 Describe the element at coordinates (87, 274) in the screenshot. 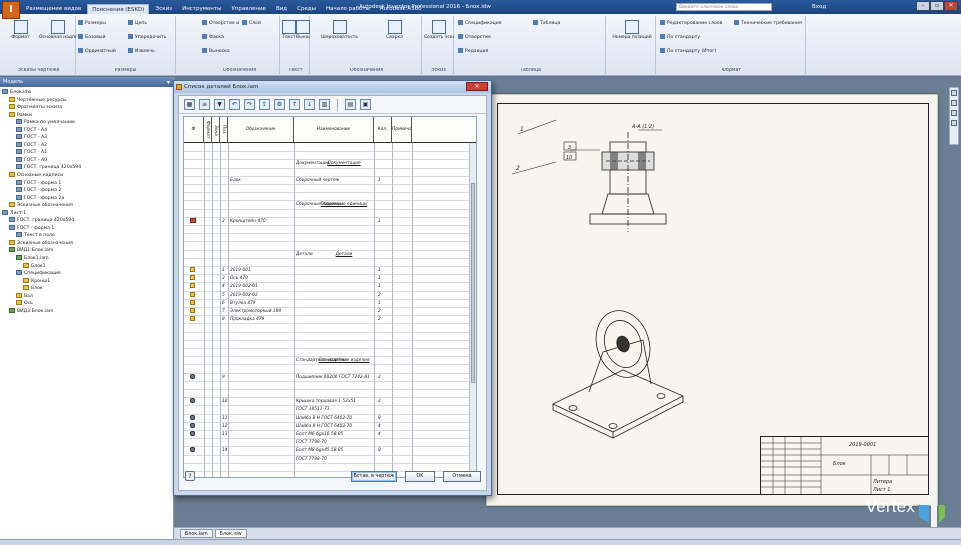

I see `tree-item-bom: Спецификация` at that location.